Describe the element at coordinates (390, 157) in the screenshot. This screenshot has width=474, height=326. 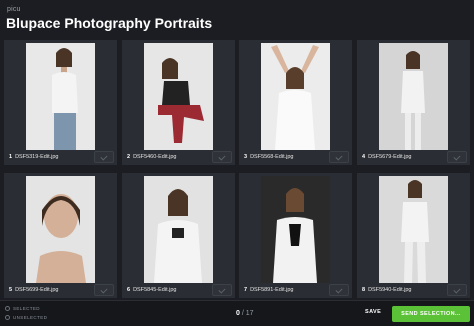
I see `photo-filename: DSF5679-Edit.jpg` at that location.